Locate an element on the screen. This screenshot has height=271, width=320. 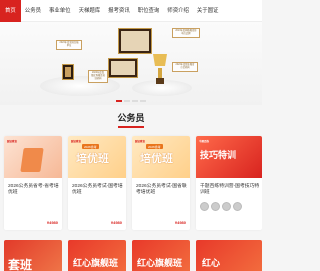
teacher-avatars is located at coordinates (221, 206).